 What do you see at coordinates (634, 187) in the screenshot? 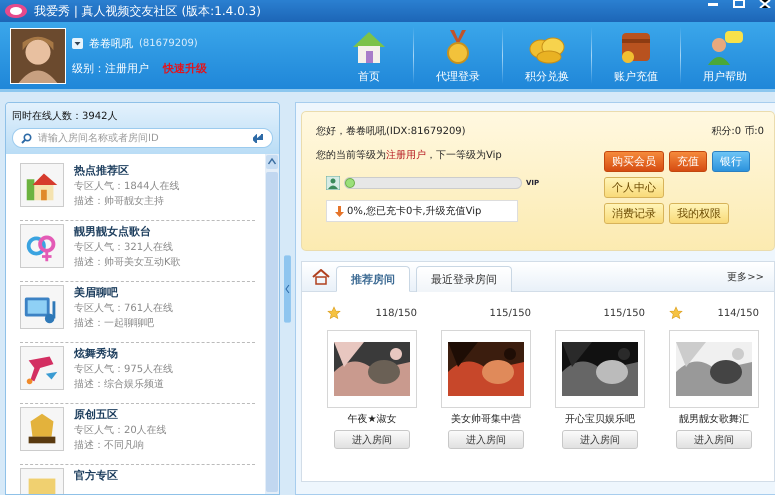
I see `account-button: 个人中心` at bounding box center [634, 187].